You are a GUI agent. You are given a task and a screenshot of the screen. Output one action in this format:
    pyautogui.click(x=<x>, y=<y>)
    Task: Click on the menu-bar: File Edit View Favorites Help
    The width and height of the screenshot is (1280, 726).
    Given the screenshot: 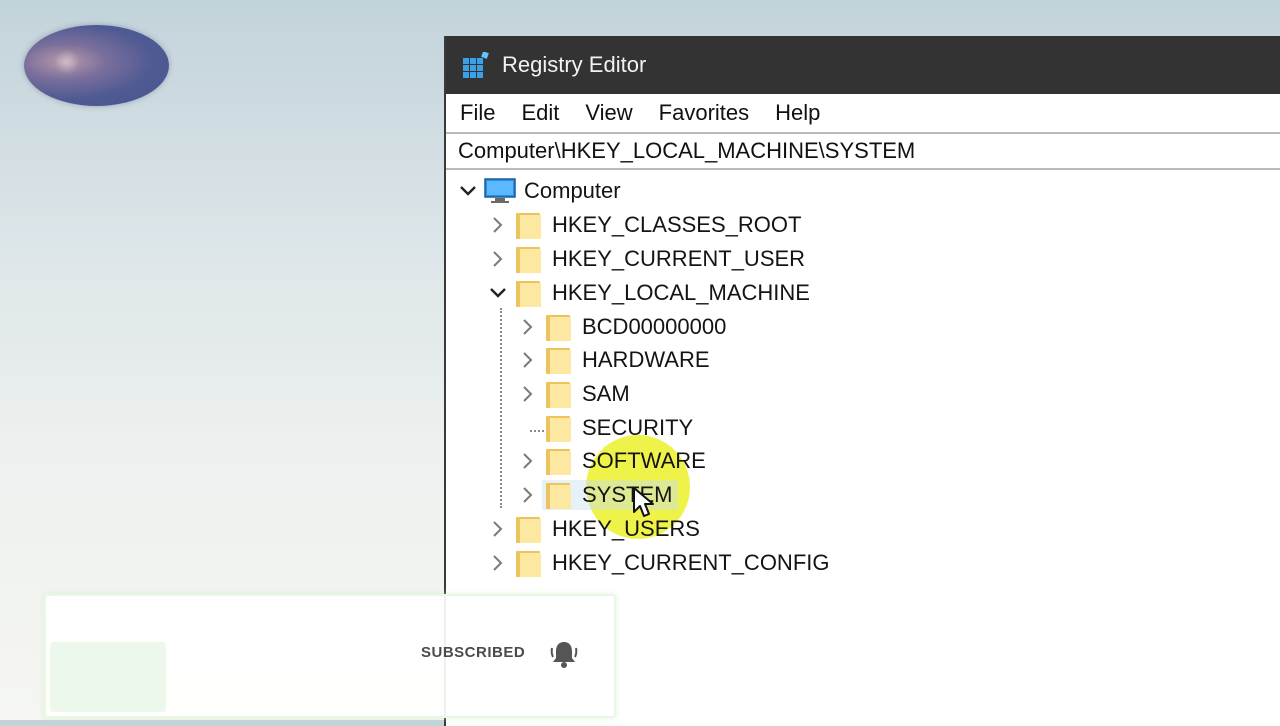 What is the action you would take?
    pyautogui.click(x=863, y=113)
    